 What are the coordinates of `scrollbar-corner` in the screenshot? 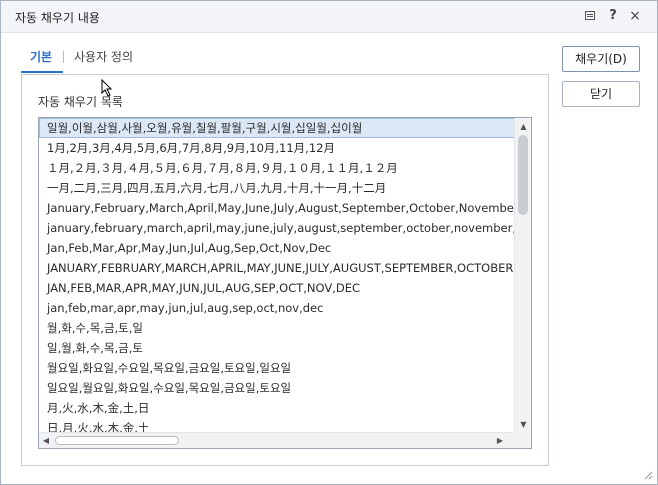 It's located at (522, 440).